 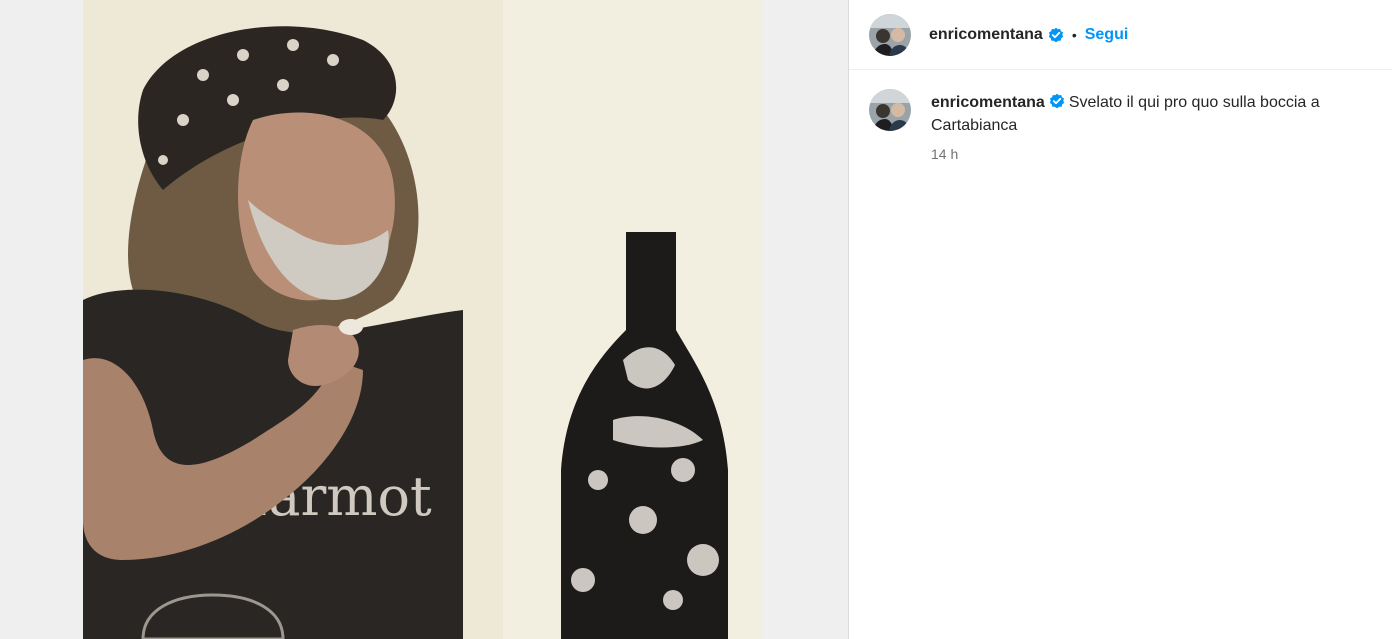 I want to click on avatar, so click(x=890, y=34).